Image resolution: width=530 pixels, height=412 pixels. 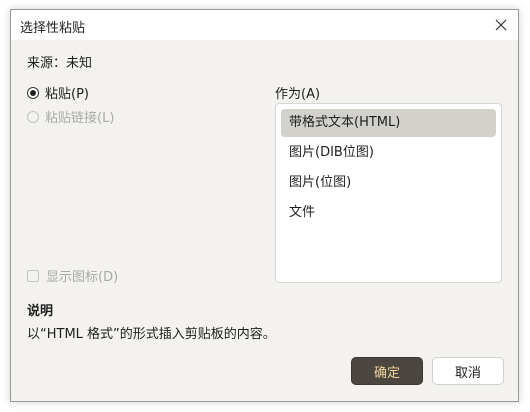 I want to click on description-title: 说明, so click(x=40, y=311).